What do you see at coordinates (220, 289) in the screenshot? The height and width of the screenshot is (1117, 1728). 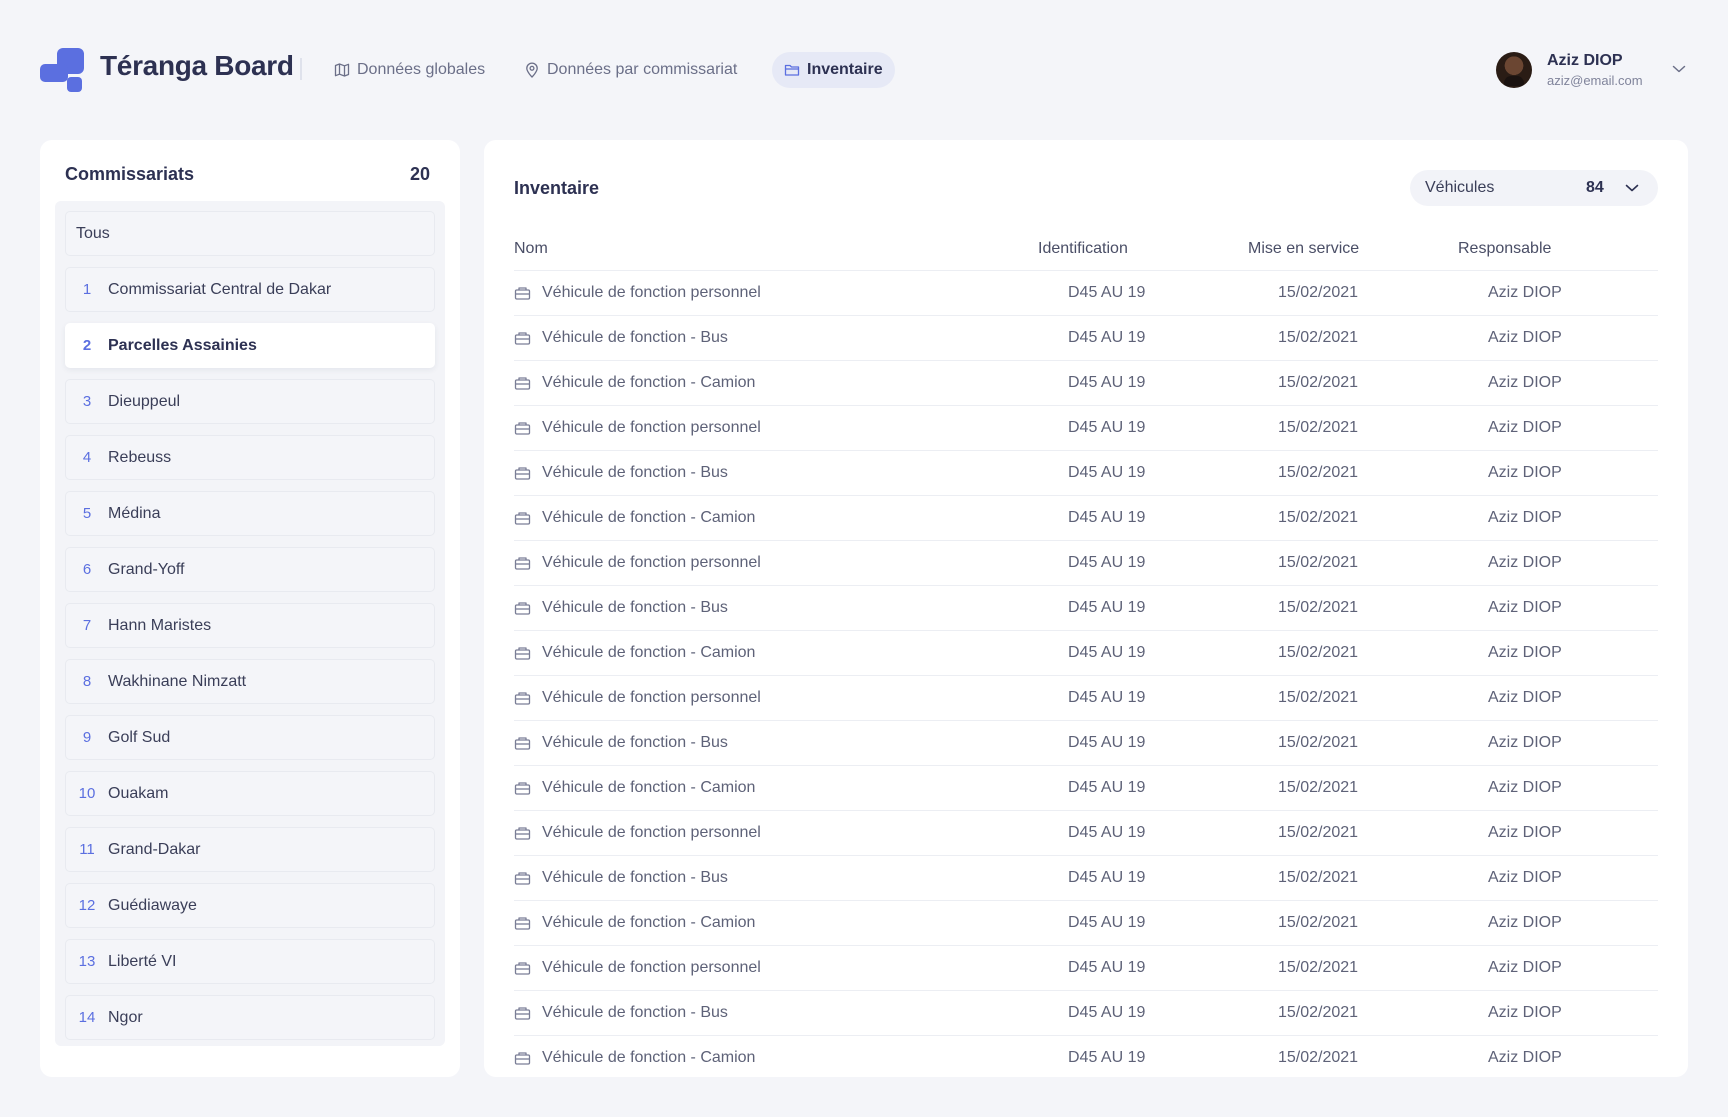 I see `commissariat-name: Commissariat Central de Dakar` at bounding box center [220, 289].